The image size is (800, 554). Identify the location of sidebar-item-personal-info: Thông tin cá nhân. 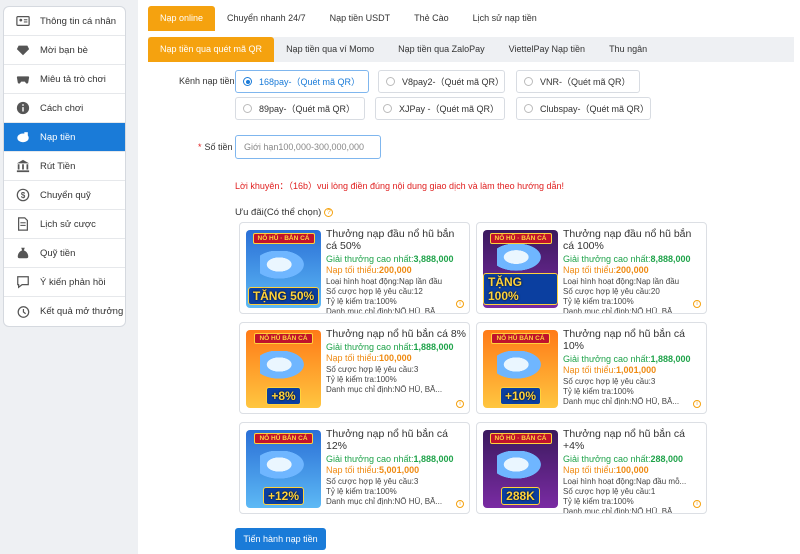
(64, 21).